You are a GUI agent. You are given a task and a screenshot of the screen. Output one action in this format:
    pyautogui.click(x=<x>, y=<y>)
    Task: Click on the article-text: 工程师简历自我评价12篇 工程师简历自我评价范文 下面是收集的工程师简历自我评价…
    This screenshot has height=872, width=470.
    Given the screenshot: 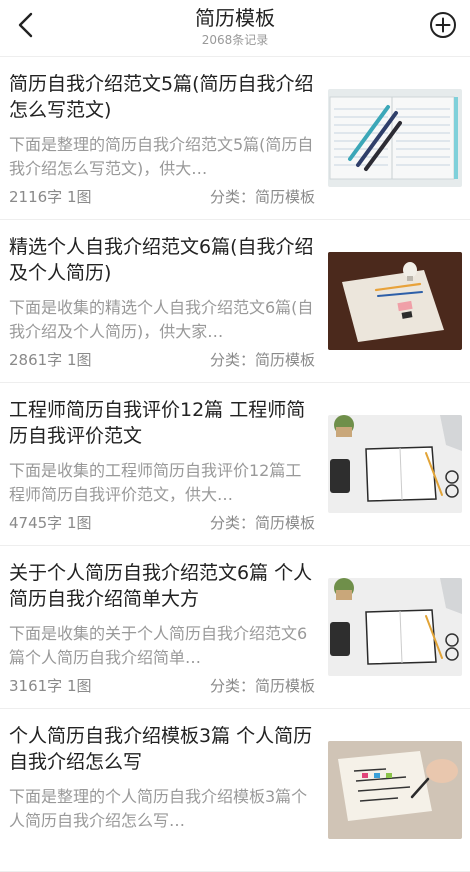 What is the action you would take?
    pyautogui.click(x=162, y=452)
    